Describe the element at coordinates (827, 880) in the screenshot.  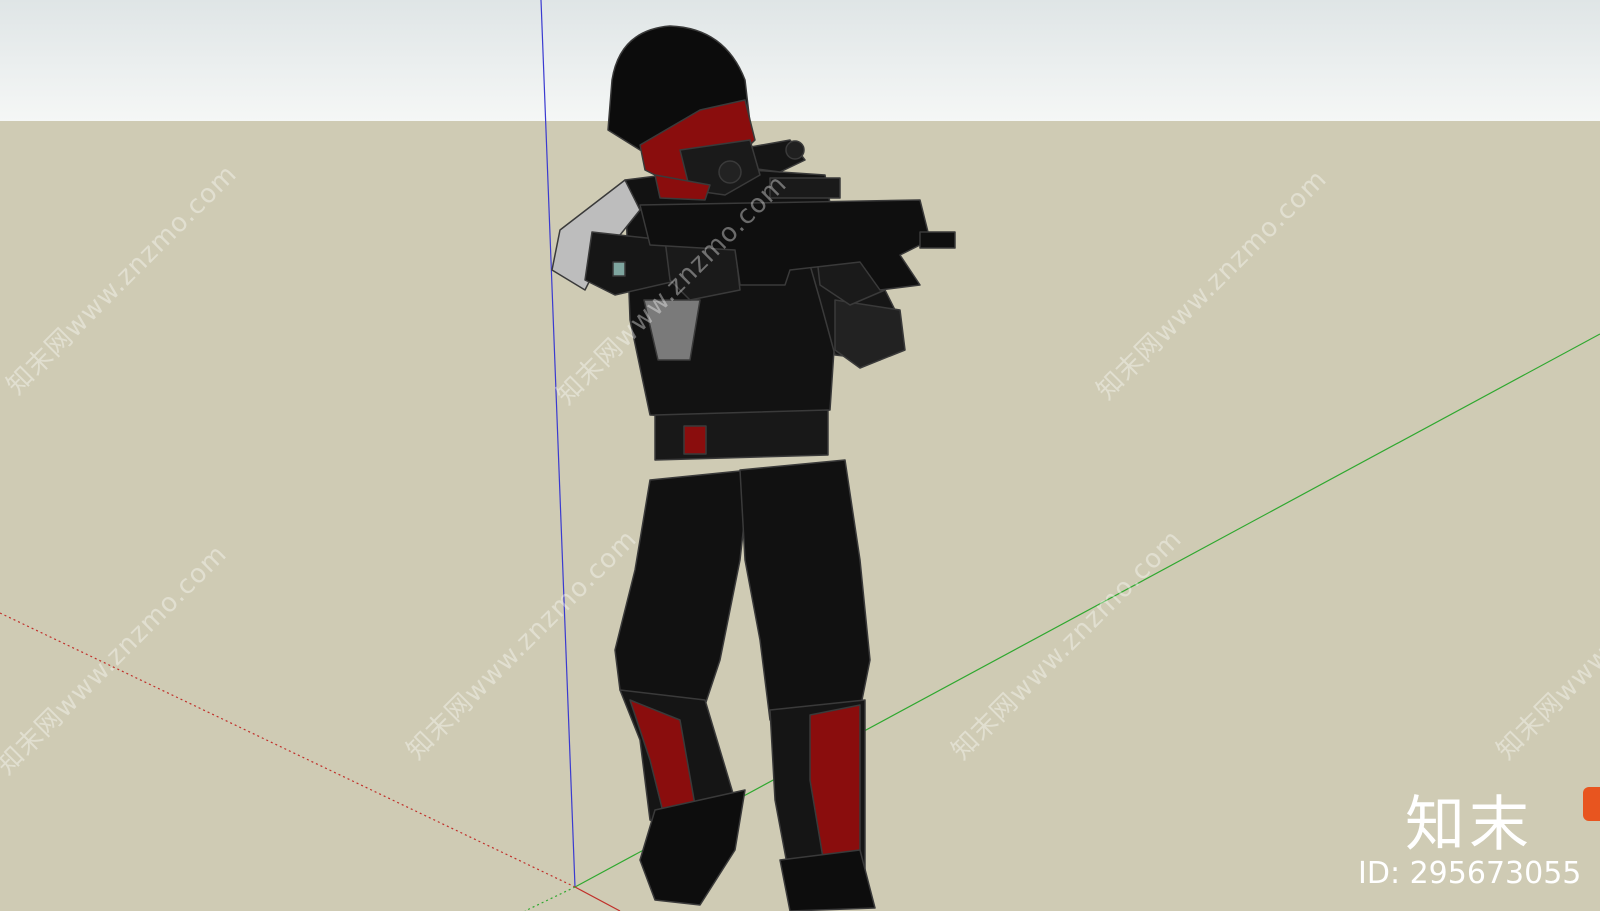
I see `right-boot` at that location.